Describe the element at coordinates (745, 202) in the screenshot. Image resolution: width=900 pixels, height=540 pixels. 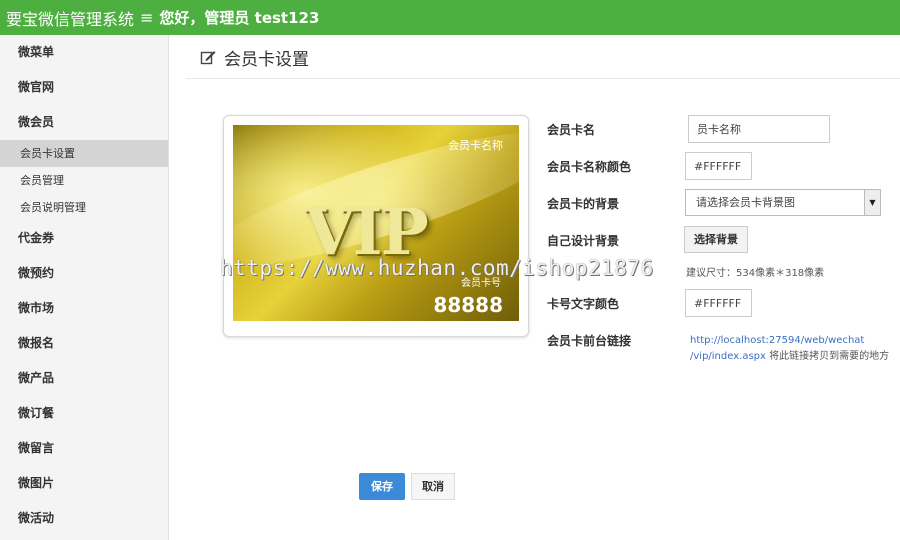
I see `card-bg-select-value: 请选择会员卡背景图` at that location.